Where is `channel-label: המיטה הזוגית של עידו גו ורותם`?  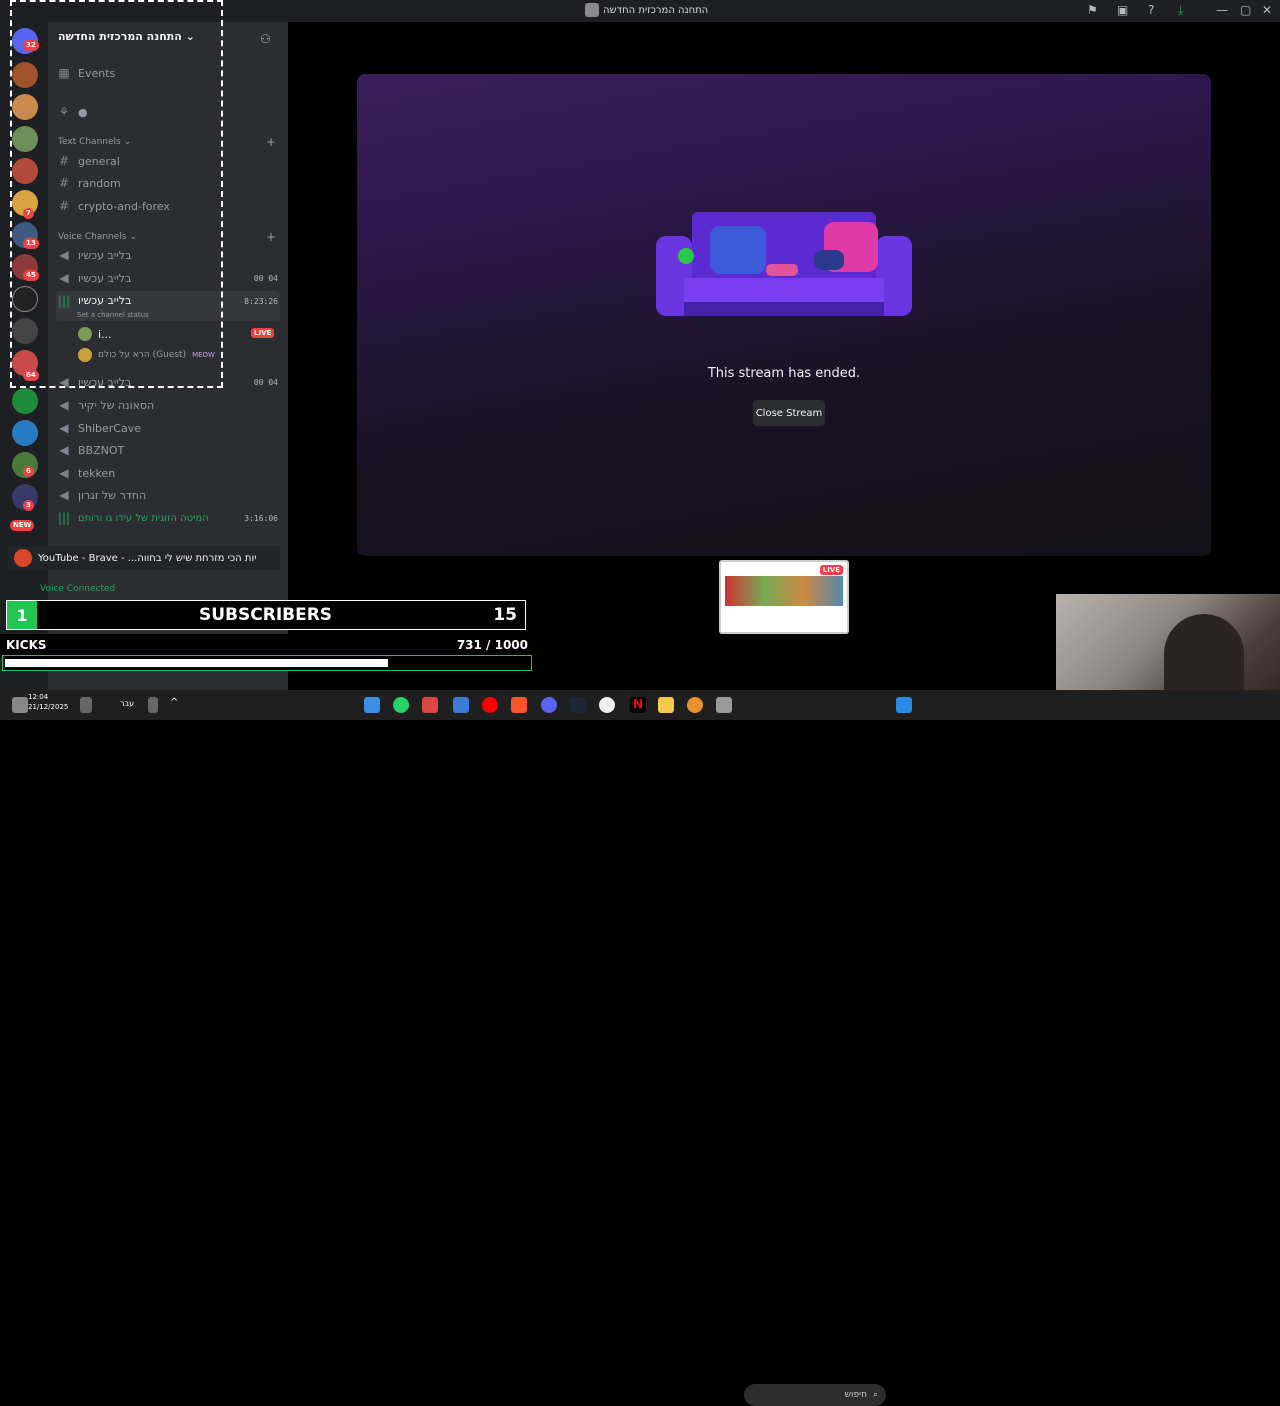
channel-label: המיטה הזוגית של עידו גו ורותם is located at coordinates (143, 518).